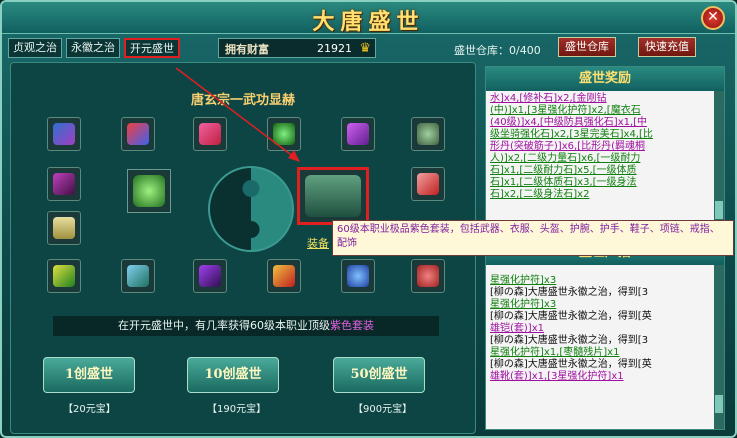  What do you see at coordinates (368, 22) in the screenshot?
I see `window-title: 大唐盛世` at bounding box center [368, 22].